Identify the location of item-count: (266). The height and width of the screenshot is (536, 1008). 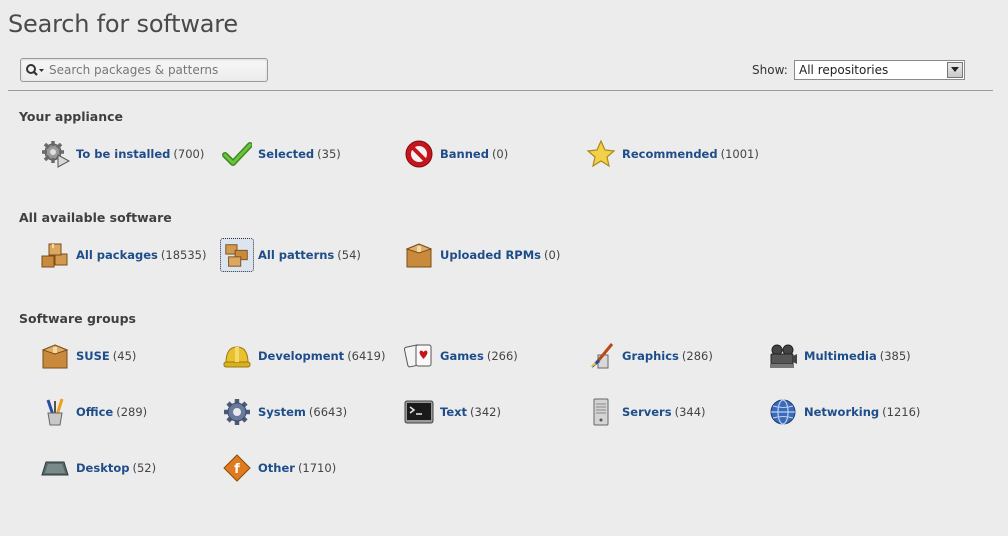
(502, 356).